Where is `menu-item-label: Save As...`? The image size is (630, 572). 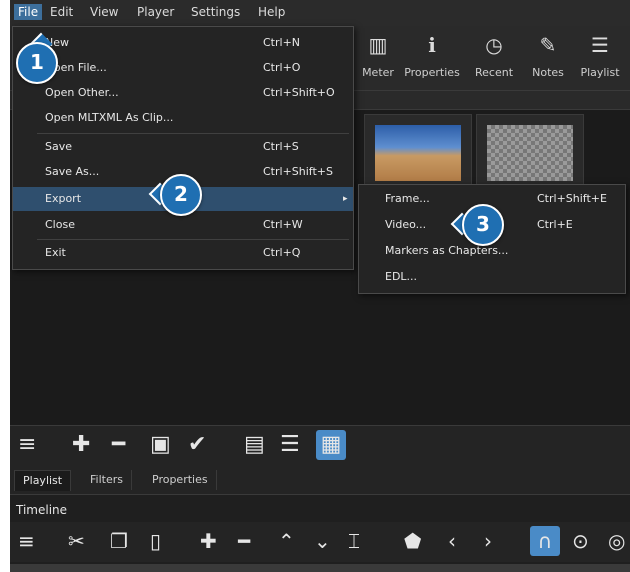 menu-item-label: Save As... is located at coordinates (72, 171).